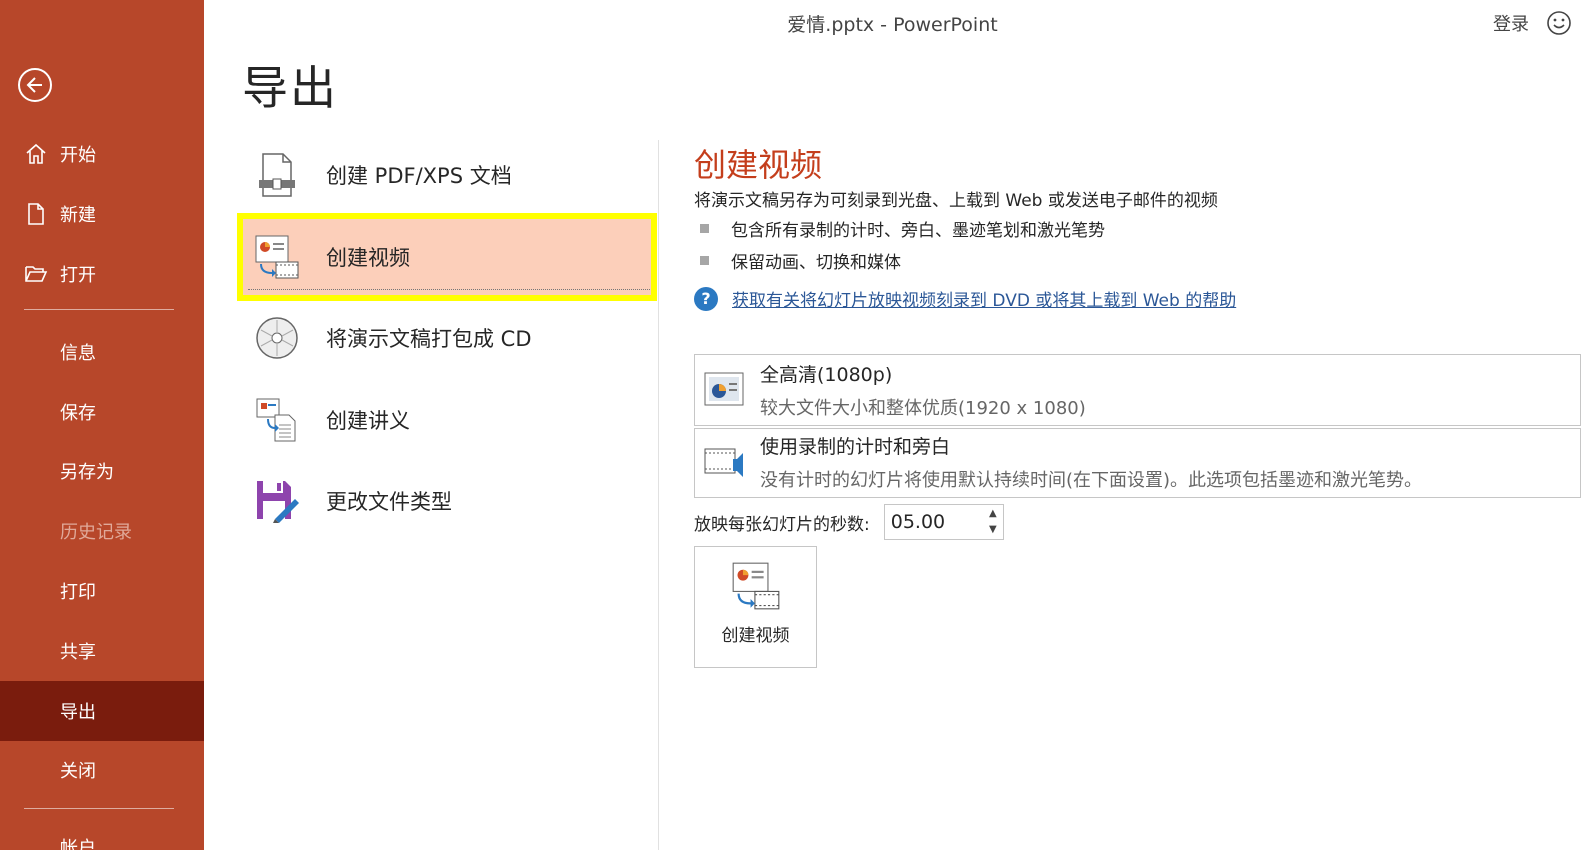 The width and height of the screenshot is (1581, 850). I want to click on detail-title: 创建视频, so click(758, 165).